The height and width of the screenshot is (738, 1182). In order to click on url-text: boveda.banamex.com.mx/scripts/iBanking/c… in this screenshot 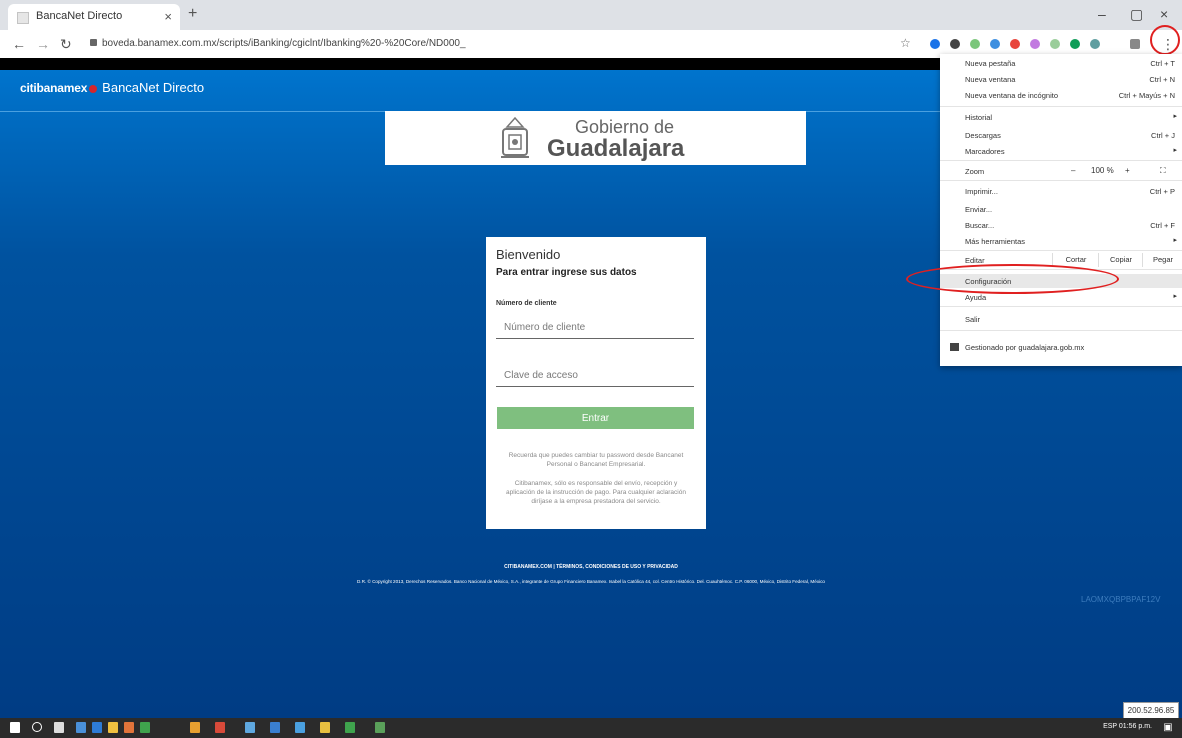, I will do `click(284, 43)`.